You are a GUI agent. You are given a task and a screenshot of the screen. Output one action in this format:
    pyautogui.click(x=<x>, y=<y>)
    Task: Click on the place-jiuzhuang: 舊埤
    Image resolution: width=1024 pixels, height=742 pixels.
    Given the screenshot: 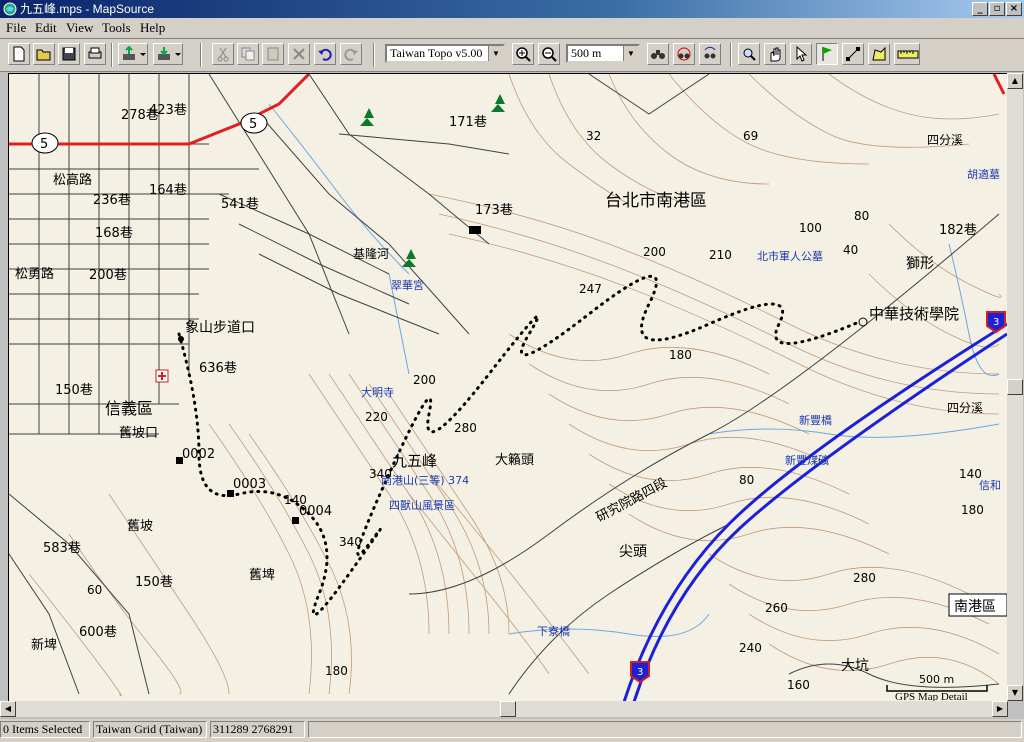 What is the action you would take?
    pyautogui.click(x=262, y=575)
    